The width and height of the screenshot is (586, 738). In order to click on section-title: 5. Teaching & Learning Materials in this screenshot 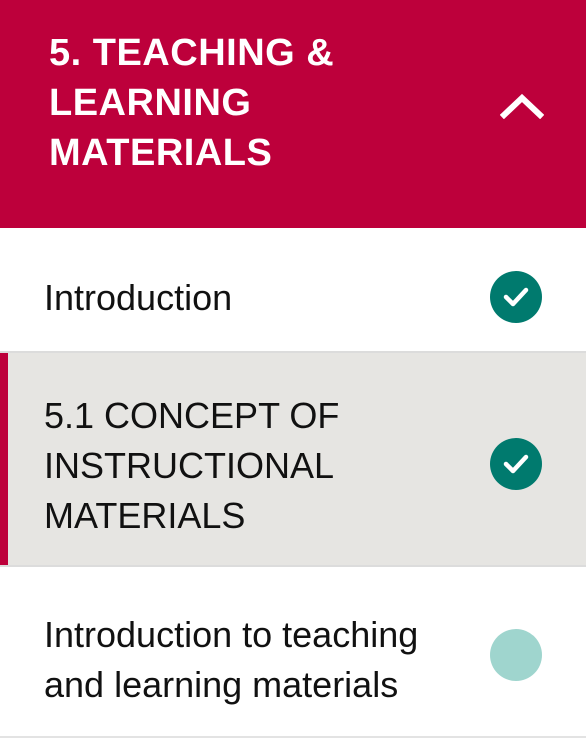, I will do `click(192, 103)`.